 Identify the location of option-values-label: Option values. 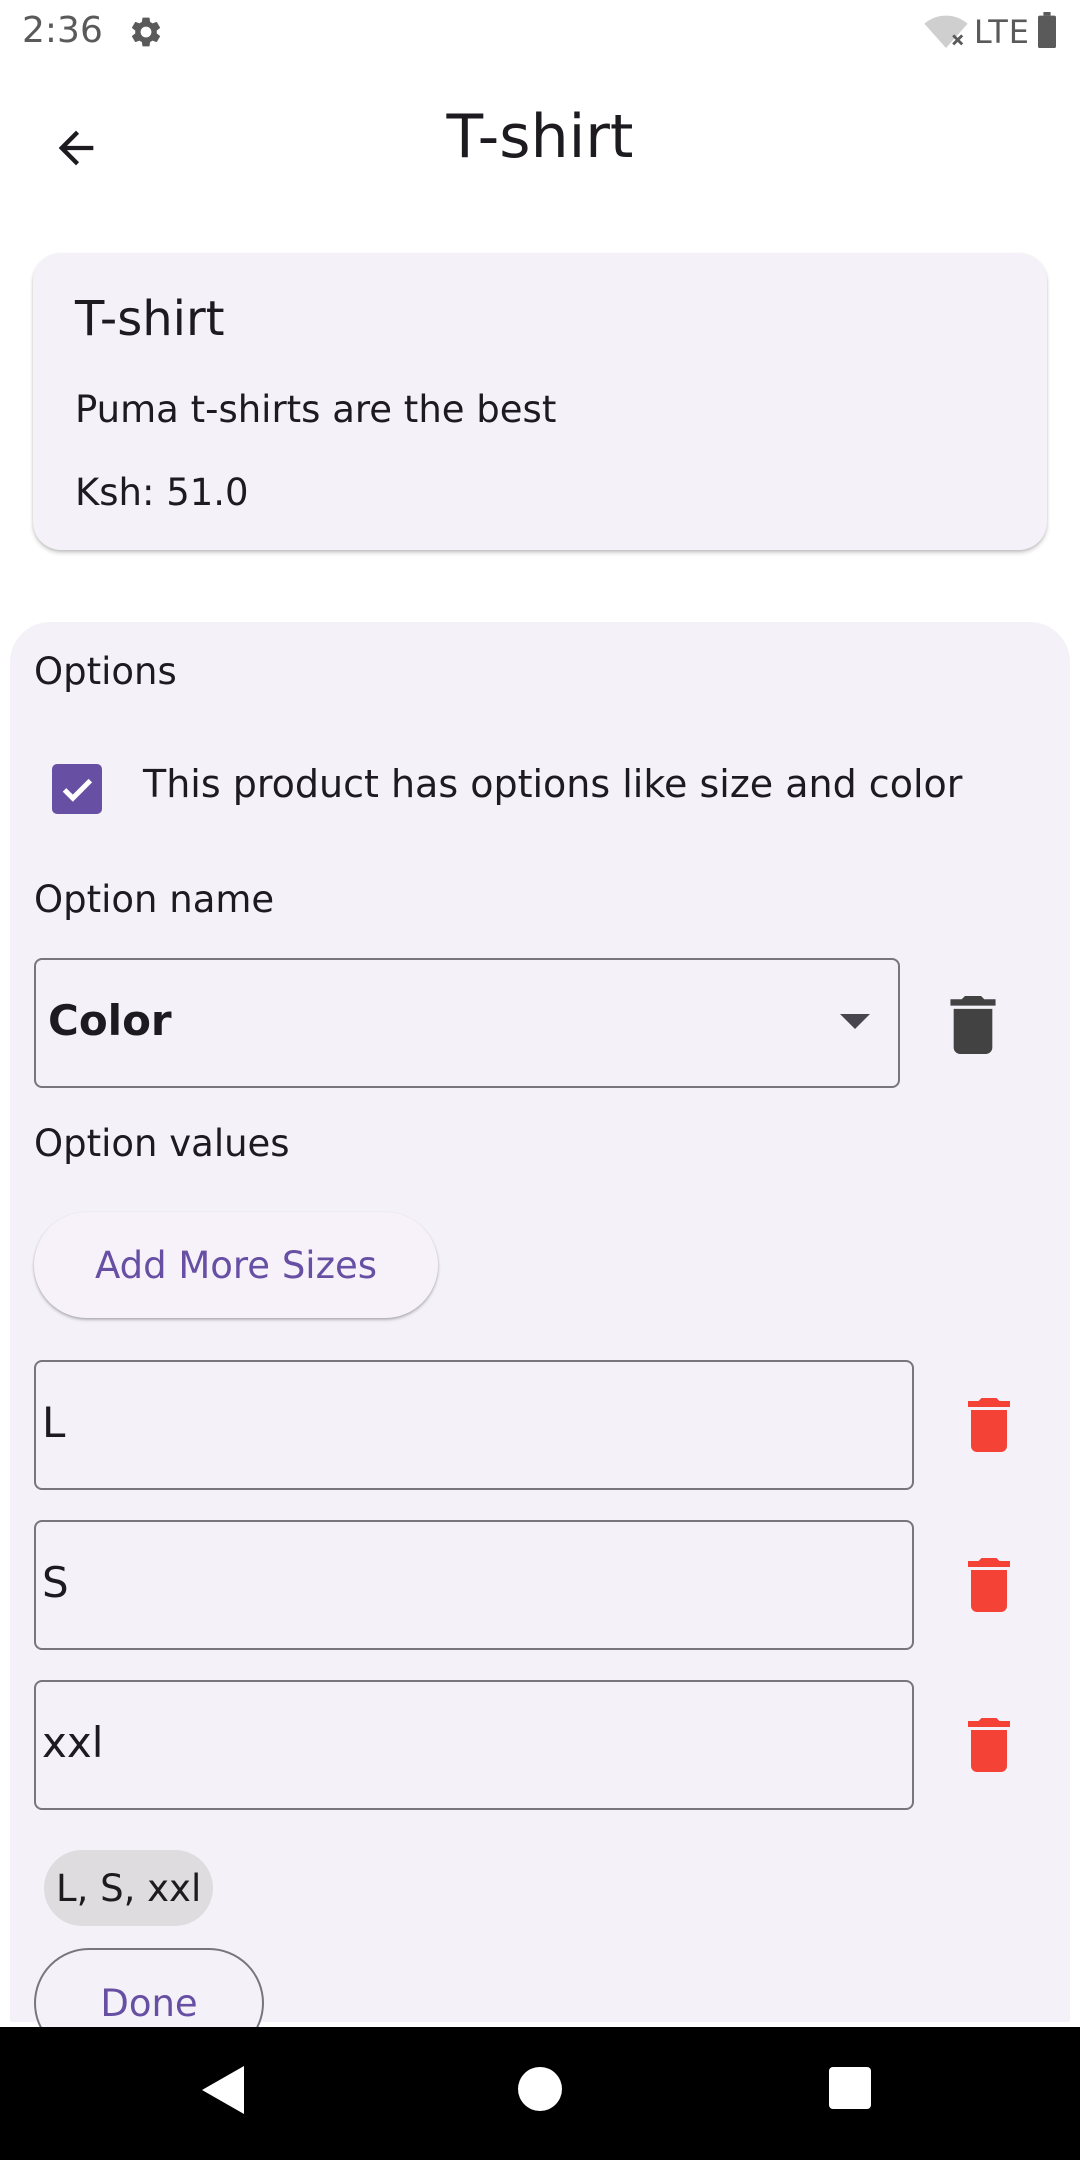
(162, 1143).